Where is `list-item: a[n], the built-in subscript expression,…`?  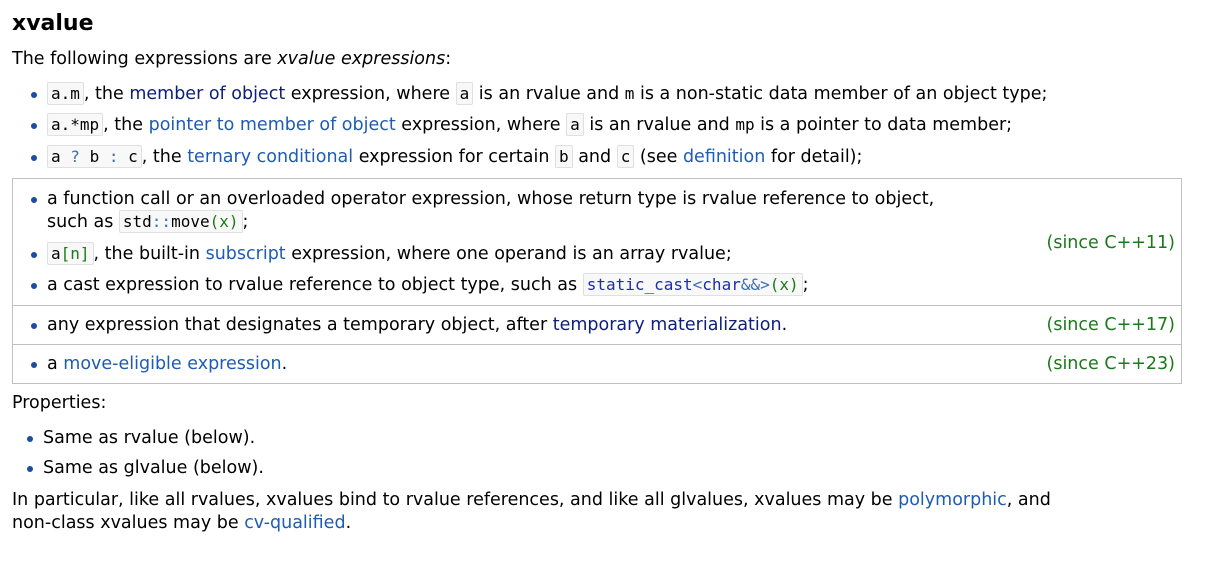
list-item: a[n], the built-in subscript expression,… is located at coordinates (381, 254).